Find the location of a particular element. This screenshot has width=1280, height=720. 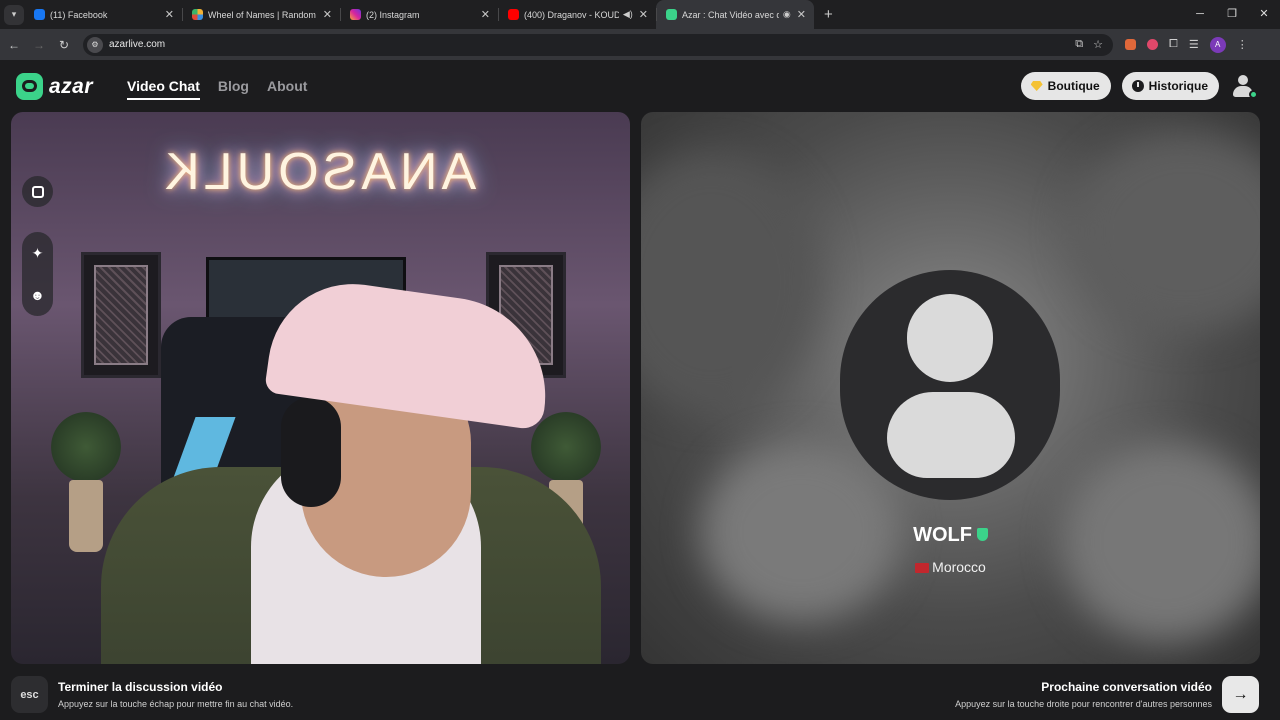

main-nav: Video Chat Blog About is located at coordinates (217, 89).